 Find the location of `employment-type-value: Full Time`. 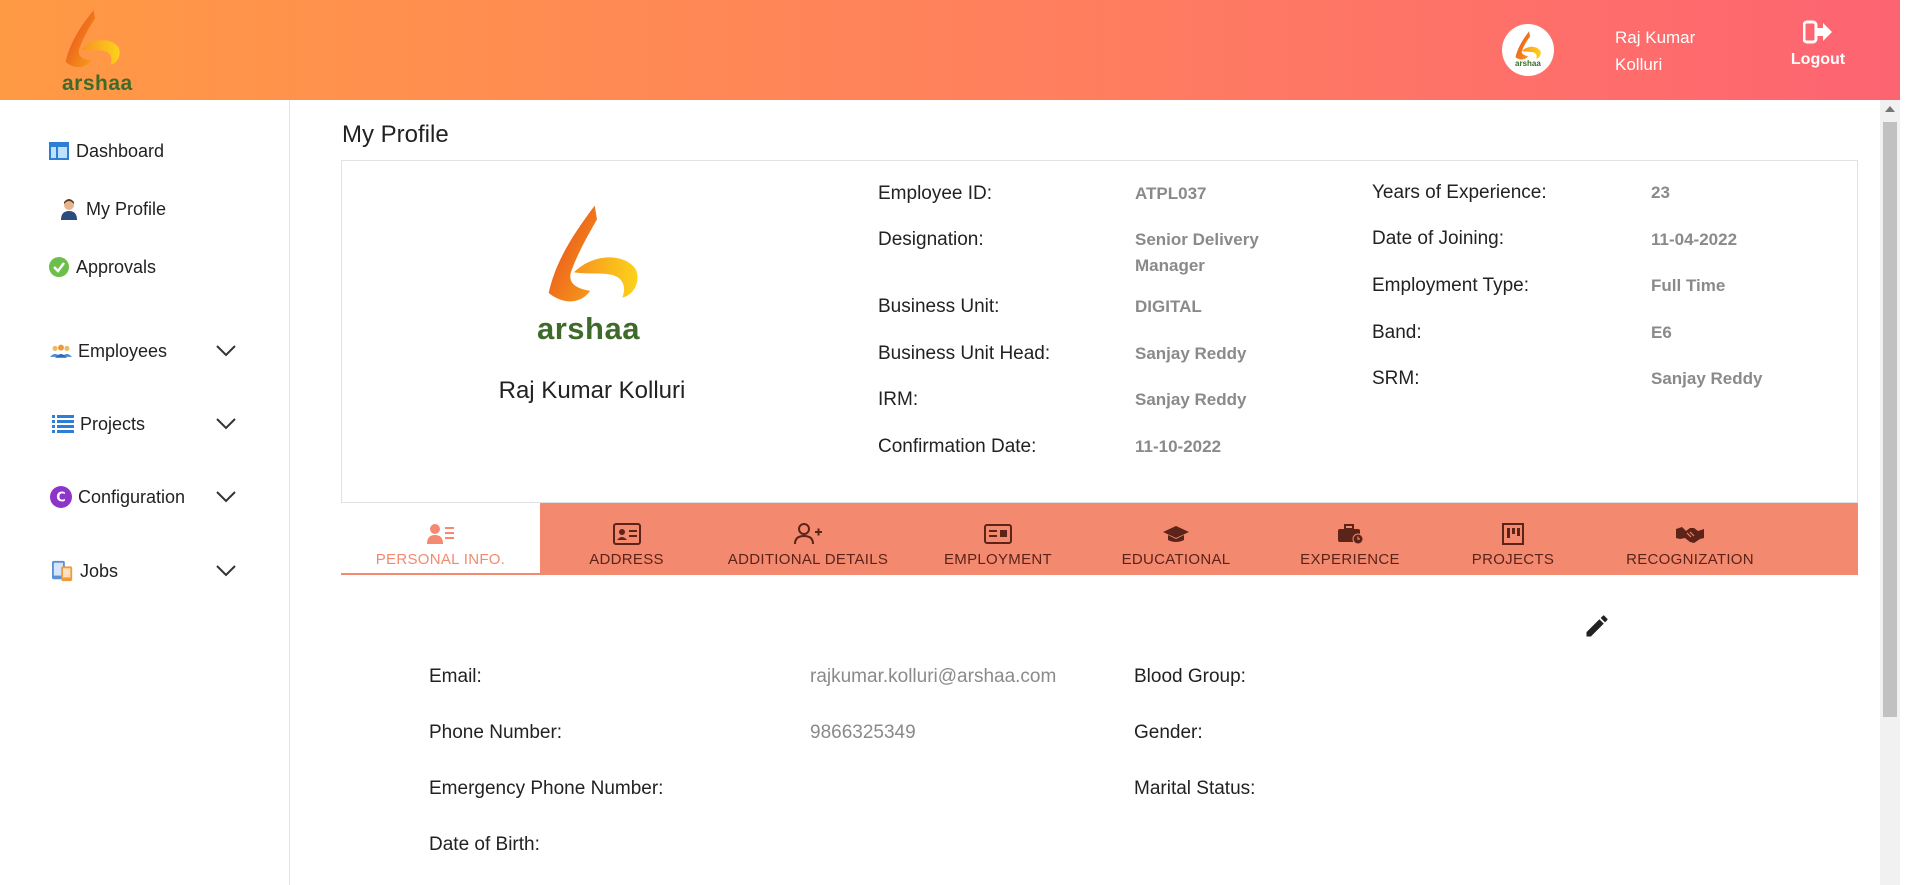

employment-type-value: Full Time is located at coordinates (1688, 285).